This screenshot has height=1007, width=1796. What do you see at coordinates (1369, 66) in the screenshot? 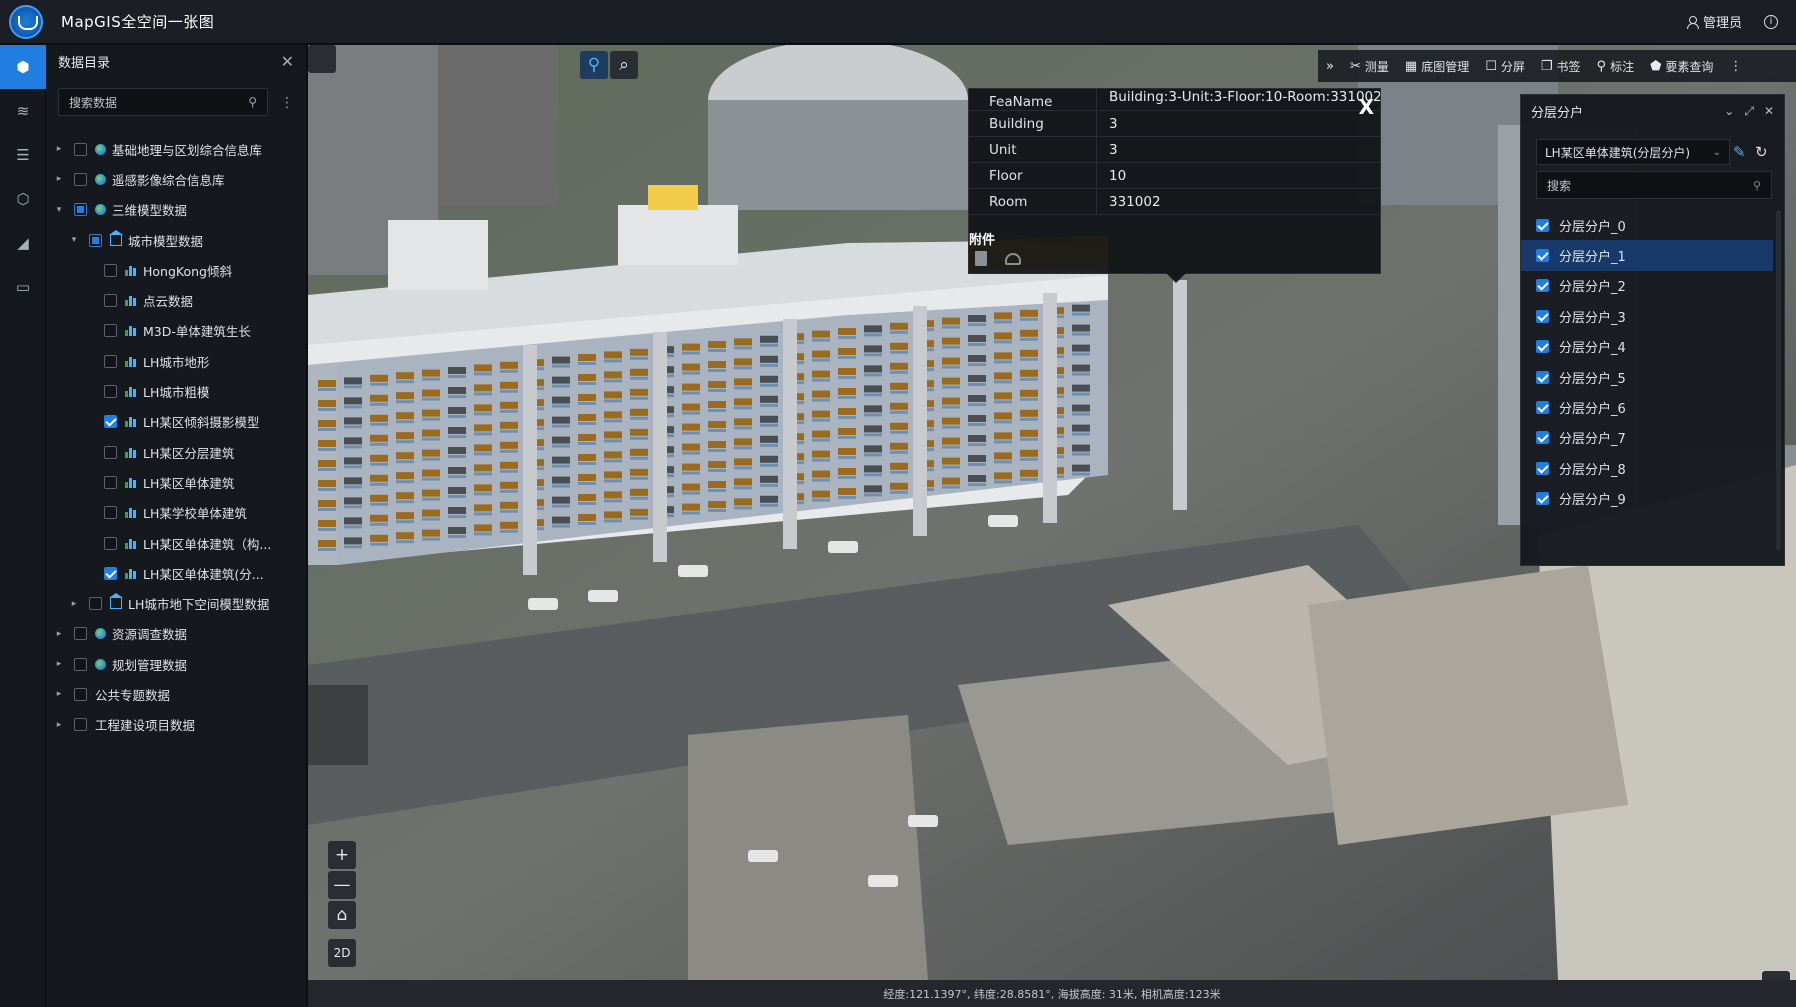
I see `toolbar-item: ✂ 测量` at bounding box center [1369, 66].